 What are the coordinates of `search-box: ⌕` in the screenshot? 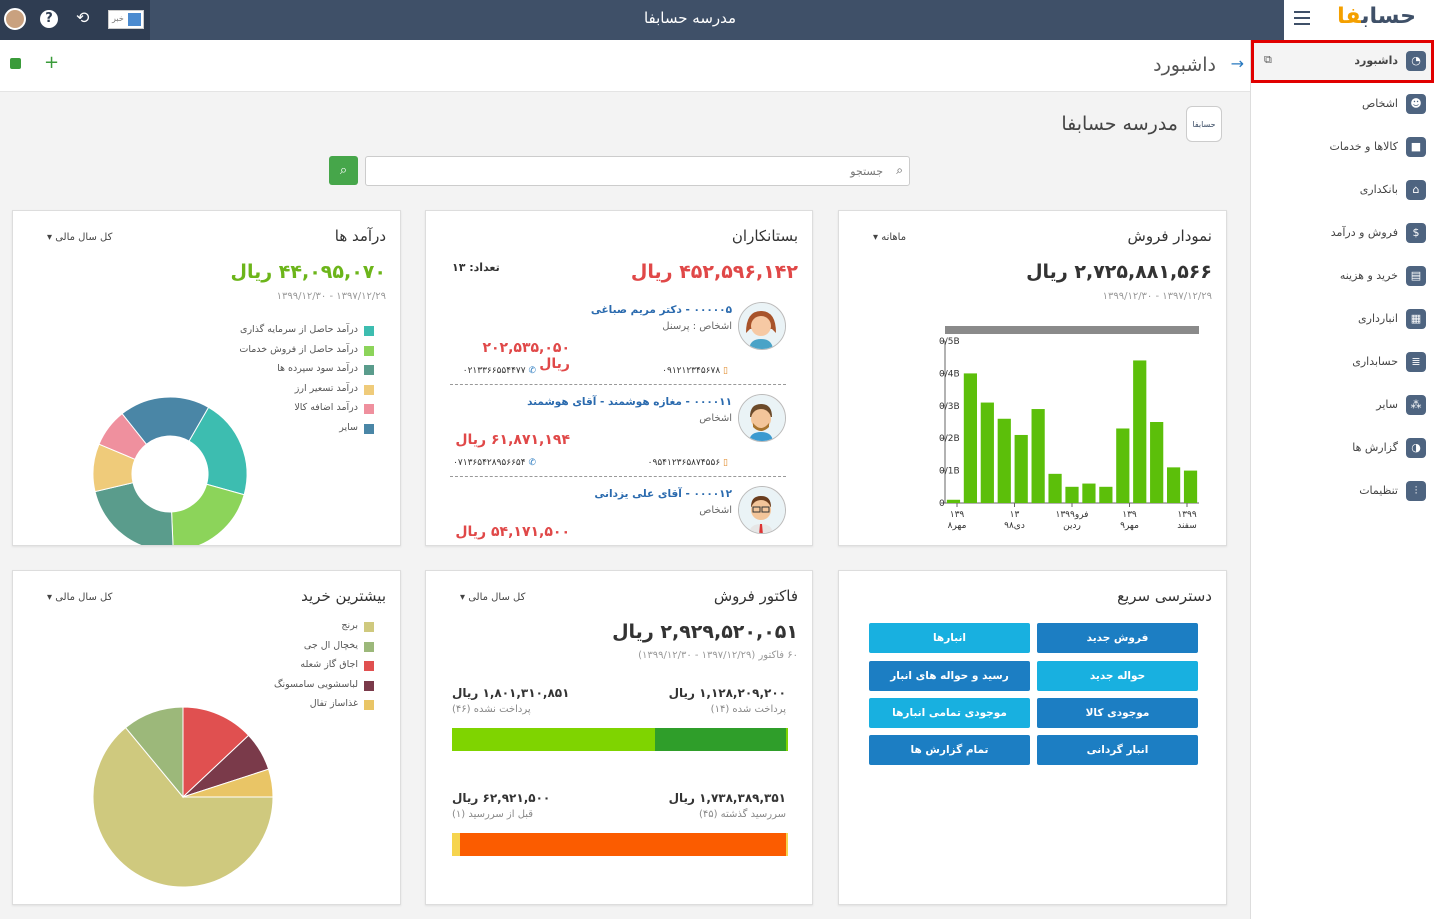 It's located at (637, 171).